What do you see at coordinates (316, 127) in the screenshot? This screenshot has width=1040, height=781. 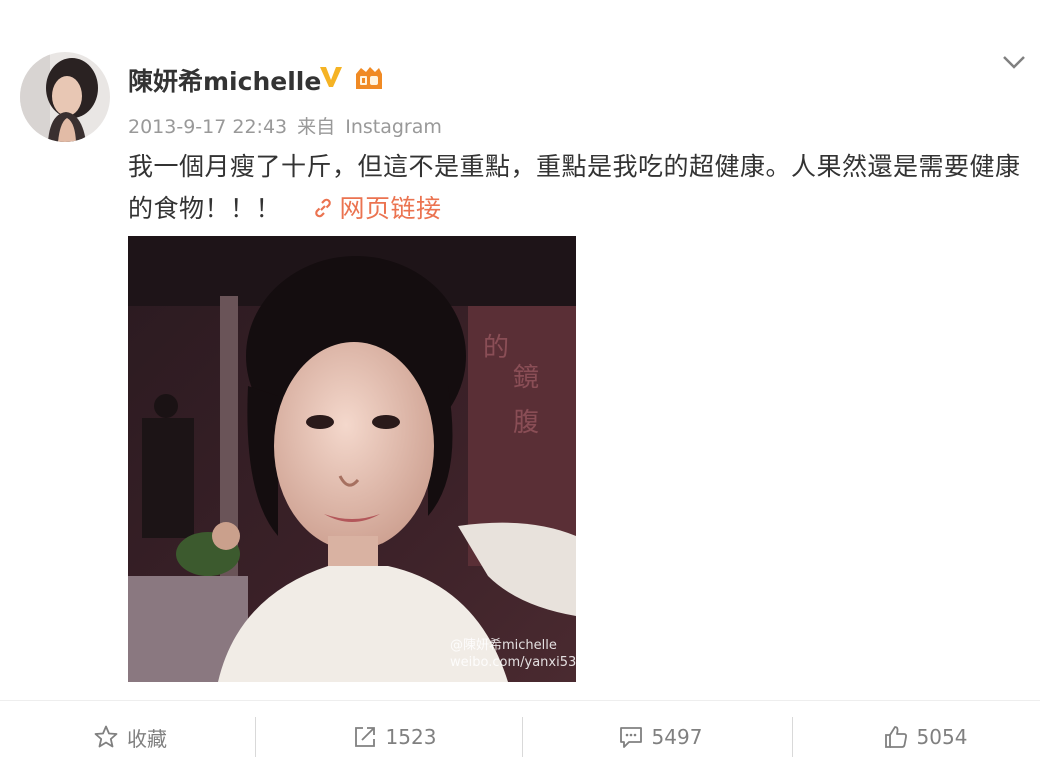 I see `source-prefix: 来自` at bounding box center [316, 127].